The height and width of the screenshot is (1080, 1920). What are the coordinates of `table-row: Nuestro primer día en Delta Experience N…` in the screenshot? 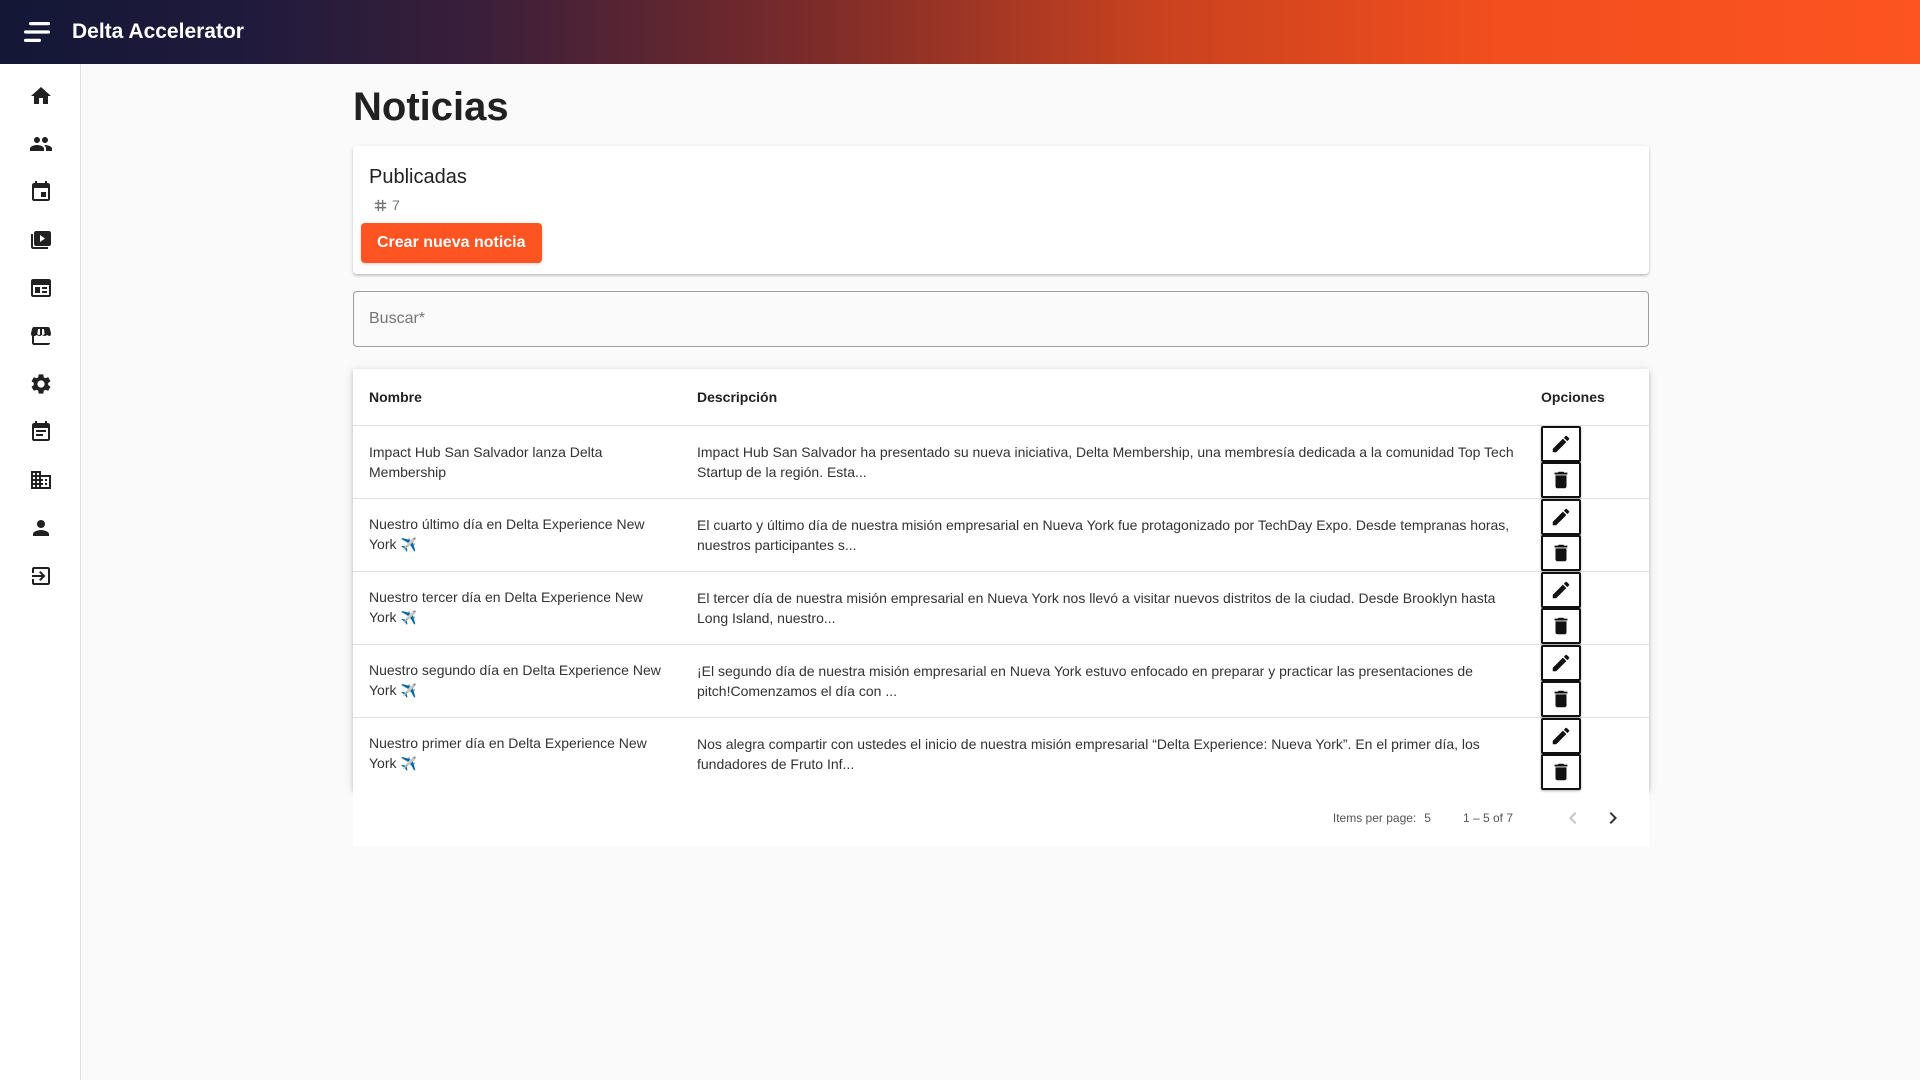 It's located at (1001, 753).